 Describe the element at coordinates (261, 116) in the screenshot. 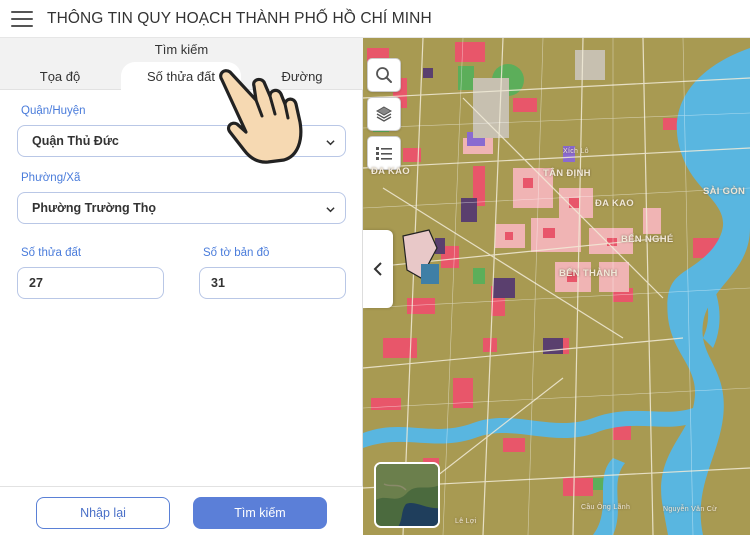

I see `pointing-hand-icon` at that location.